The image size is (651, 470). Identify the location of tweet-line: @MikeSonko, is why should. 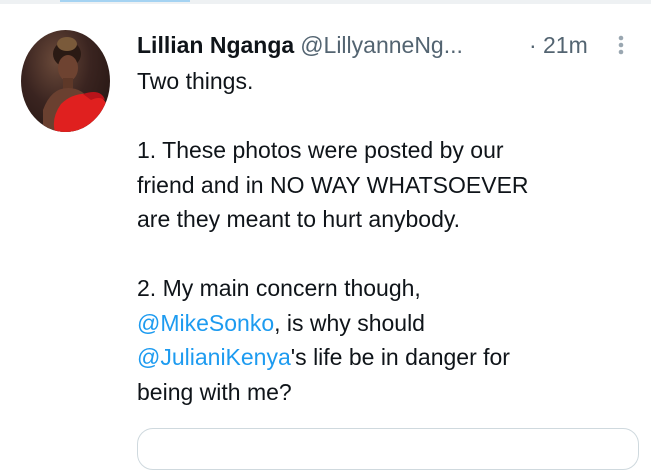
(389, 323).